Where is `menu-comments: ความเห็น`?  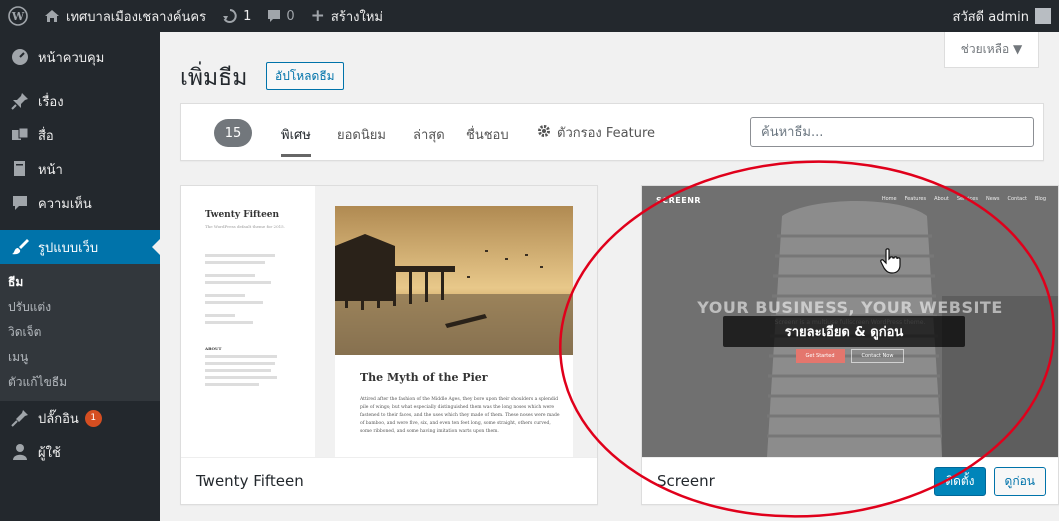 menu-comments: ความเห็น is located at coordinates (80, 203).